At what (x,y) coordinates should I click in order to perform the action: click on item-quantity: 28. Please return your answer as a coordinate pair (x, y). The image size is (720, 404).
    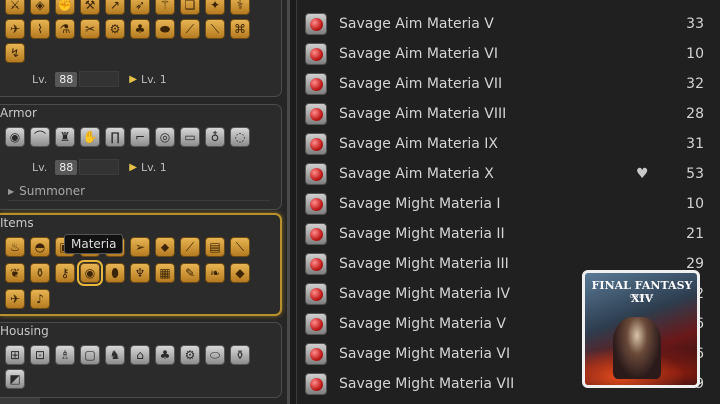
    Looking at the image, I should click on (695, 114).